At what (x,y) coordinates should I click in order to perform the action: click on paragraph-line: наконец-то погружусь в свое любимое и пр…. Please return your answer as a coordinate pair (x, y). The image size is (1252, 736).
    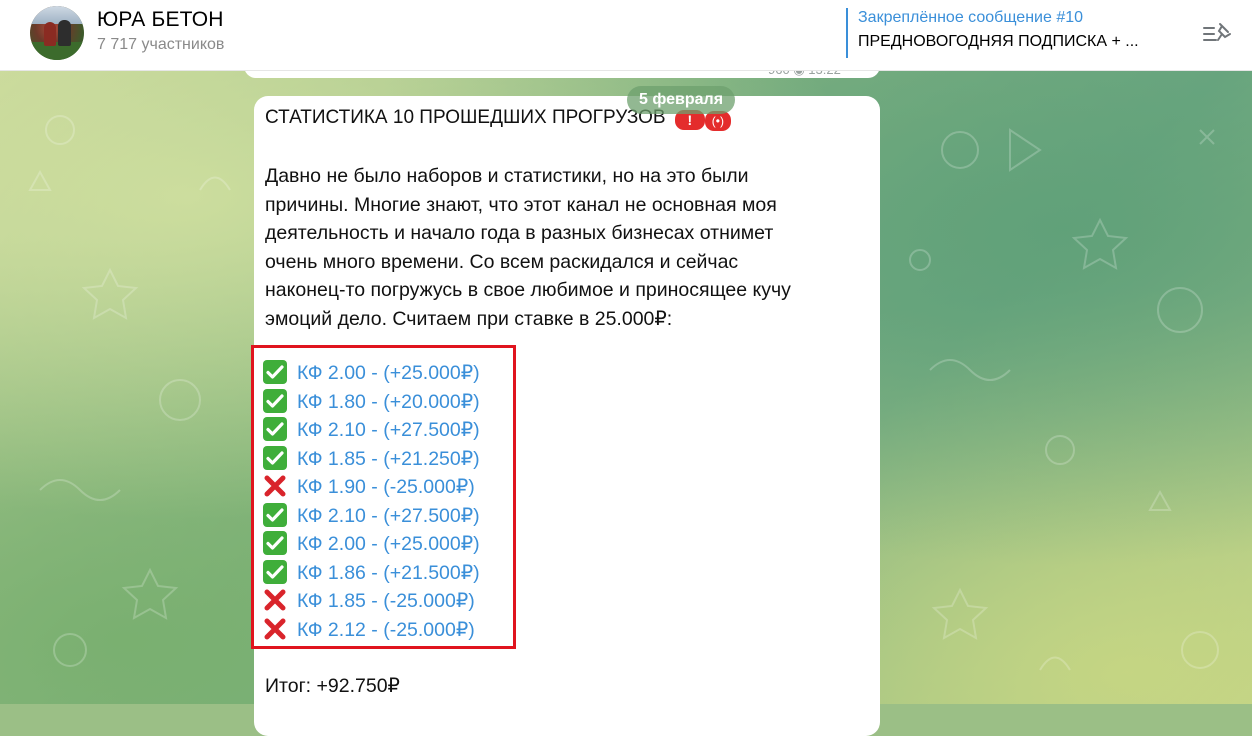
    Looking at the image, I should click on (528, 290).